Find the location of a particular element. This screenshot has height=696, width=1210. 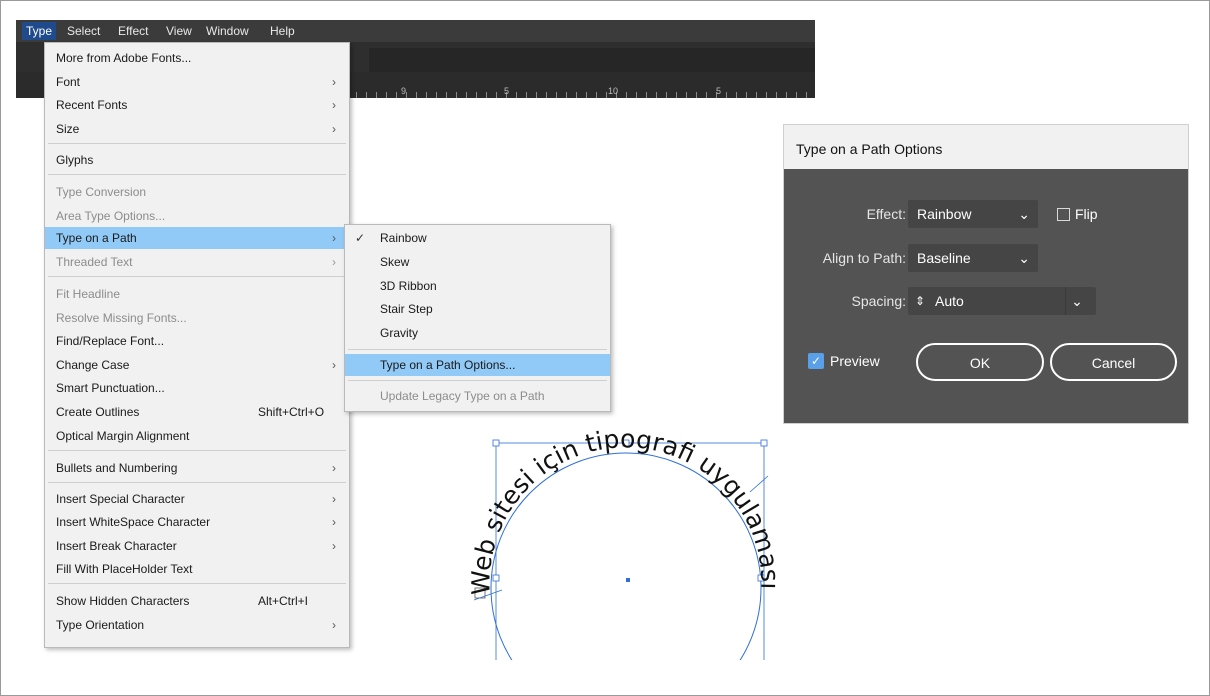

stepper-icon: ⇕ is located at coordinates (920, 301).